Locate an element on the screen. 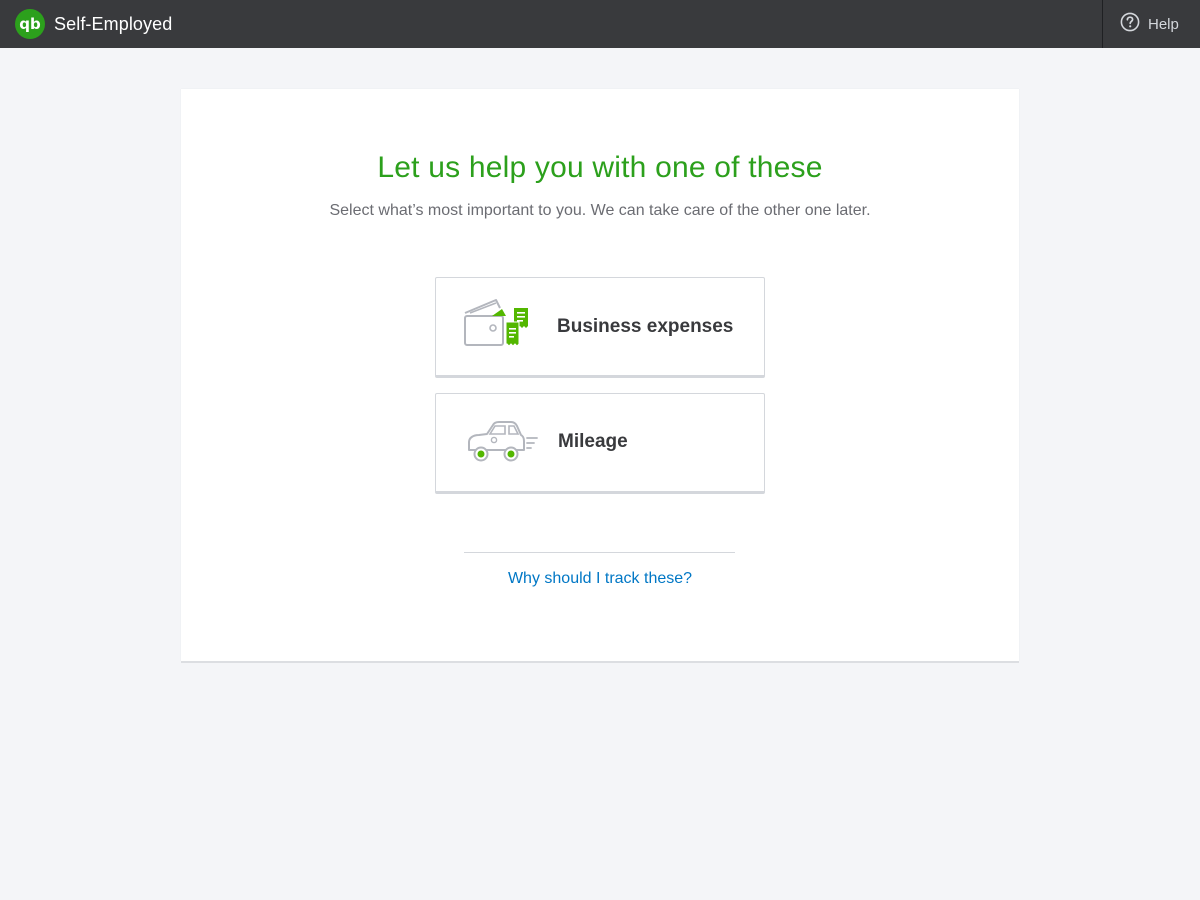 Image resolution: width=1200 pixels, height=900 pixels. page-title: Let us help you with one of these is located at coordinates (600, 167).